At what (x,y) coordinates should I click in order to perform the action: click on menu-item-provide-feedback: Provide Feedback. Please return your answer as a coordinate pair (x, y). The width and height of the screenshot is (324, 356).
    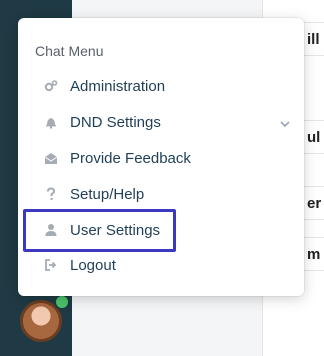
    Looking at the image, I should click on (168, 158).